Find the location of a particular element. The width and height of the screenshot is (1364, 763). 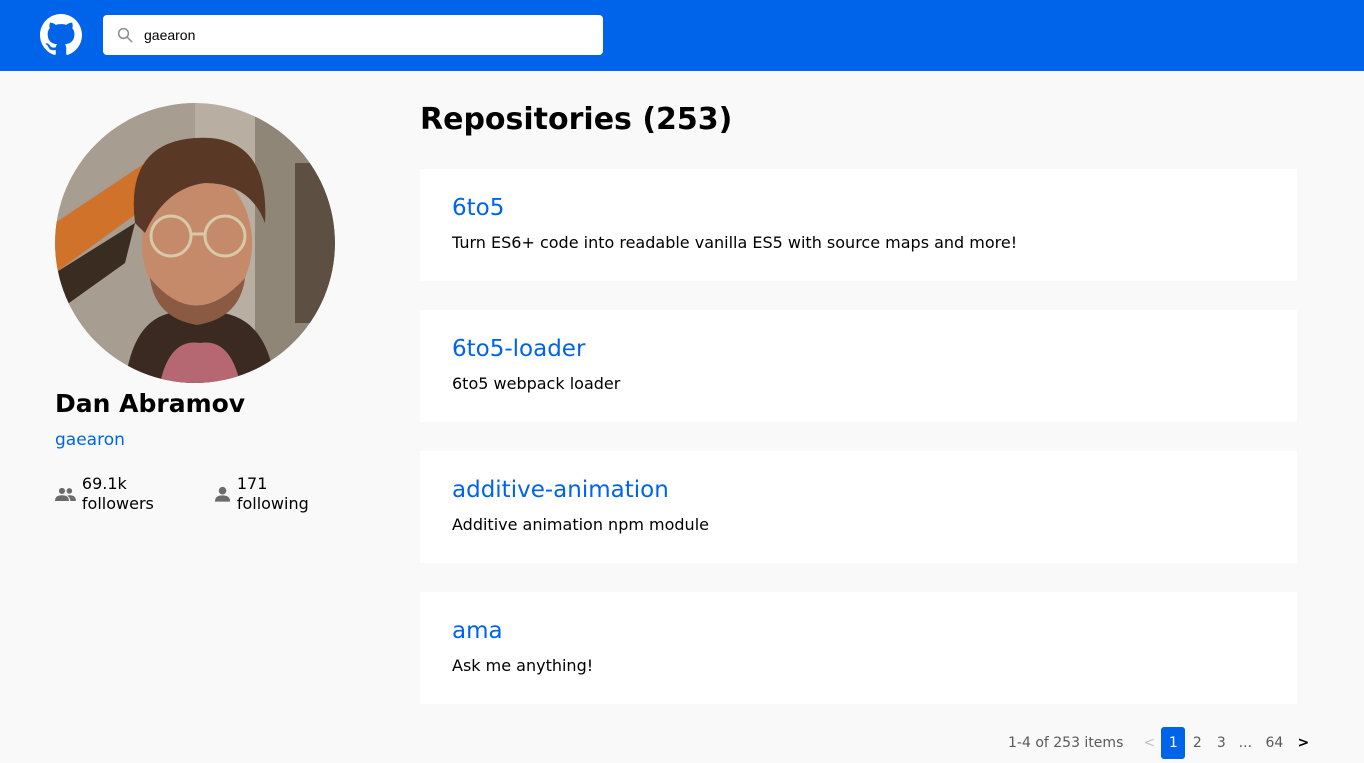

search-icon is located at coordinates (125, 35).